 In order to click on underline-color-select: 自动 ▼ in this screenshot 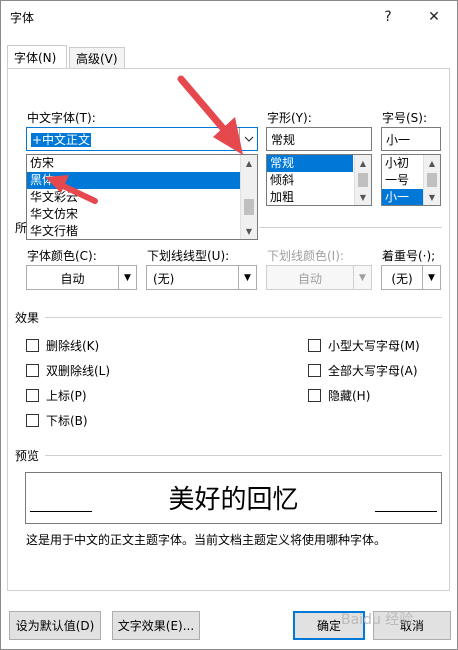, I will do `click(319, 277)`.